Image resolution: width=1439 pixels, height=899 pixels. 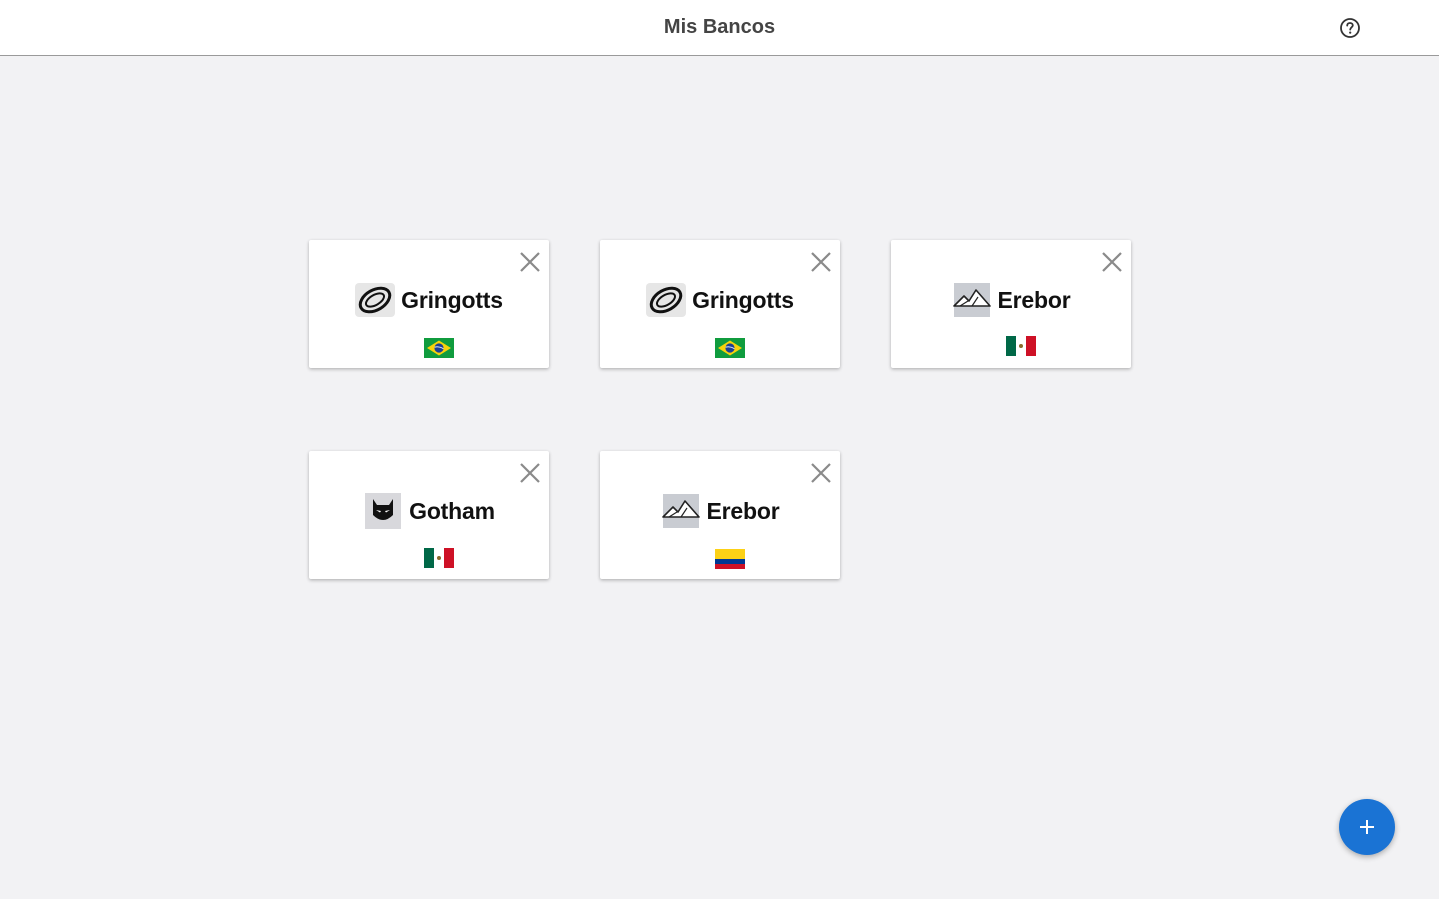 I want to click on bank-logo: Gotham, so click(x=429, y=511).